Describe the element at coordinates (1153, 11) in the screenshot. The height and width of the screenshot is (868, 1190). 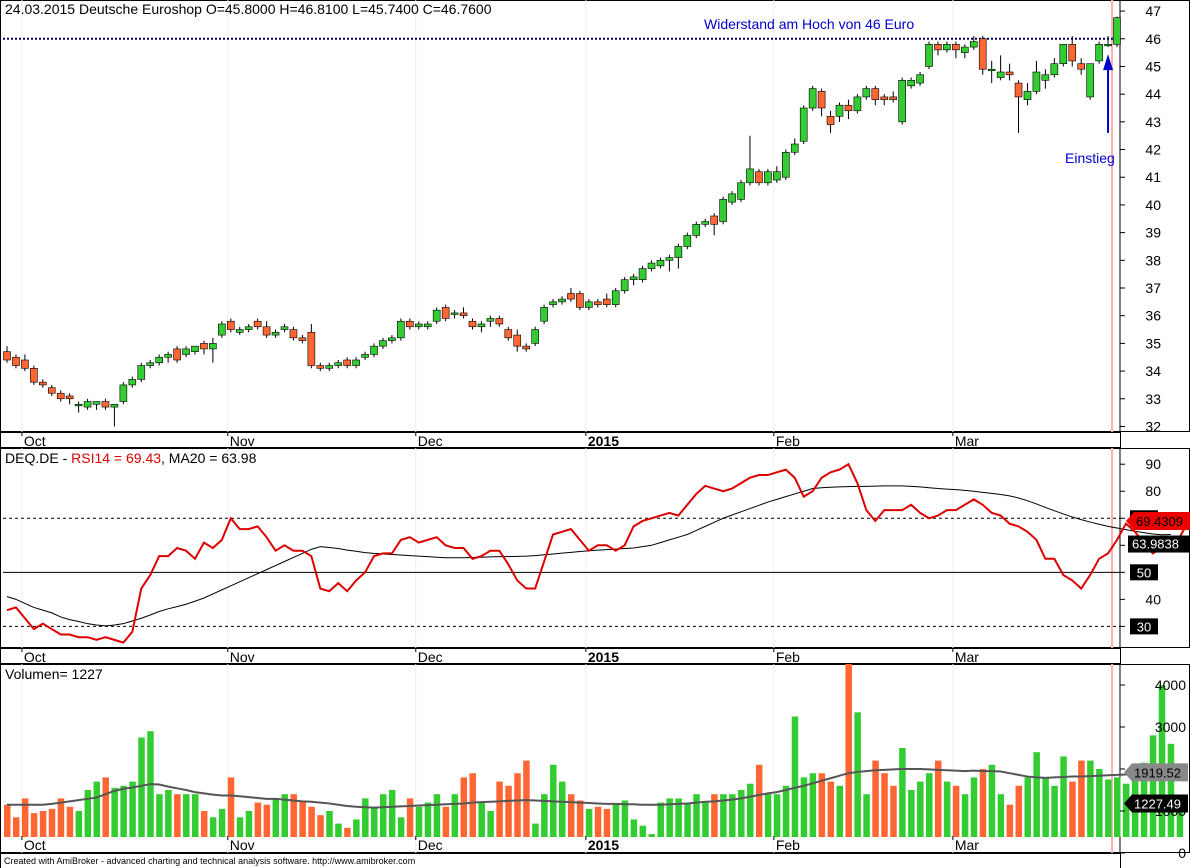
I see `price-ytick-label: 47` at that location.